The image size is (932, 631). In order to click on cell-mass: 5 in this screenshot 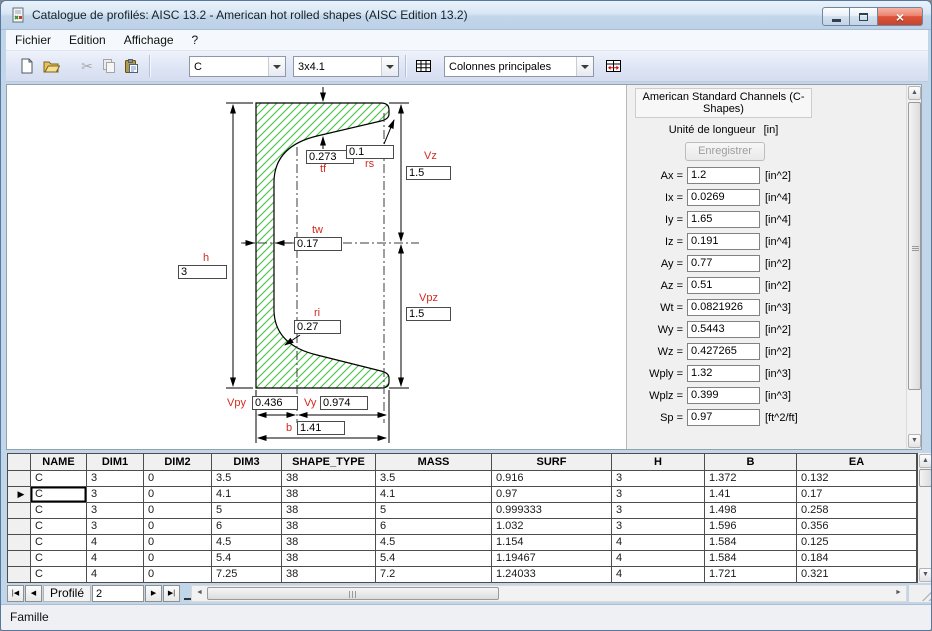, I will do `click(434, 511)`.